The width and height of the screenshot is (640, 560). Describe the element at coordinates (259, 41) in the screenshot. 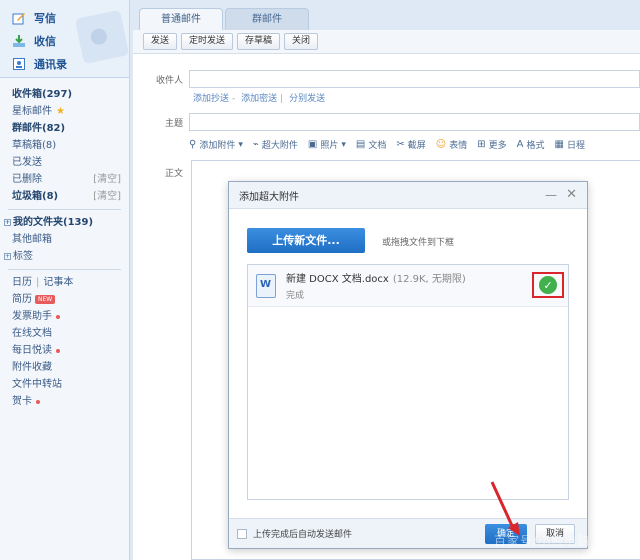

I see `save-draft-button: 存草稿` at that location.